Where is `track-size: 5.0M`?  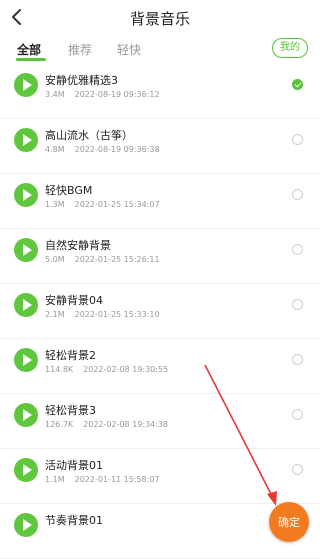 track-size: 5.0M is located at coordinates (55, 259).